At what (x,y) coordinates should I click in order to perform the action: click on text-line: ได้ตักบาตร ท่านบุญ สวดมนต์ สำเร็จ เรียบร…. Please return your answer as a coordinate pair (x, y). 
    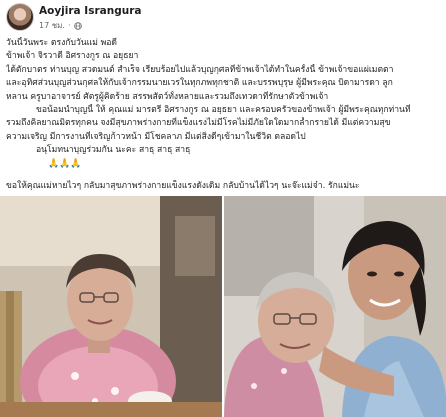
    Looking at the image, I should click on (200, 69).